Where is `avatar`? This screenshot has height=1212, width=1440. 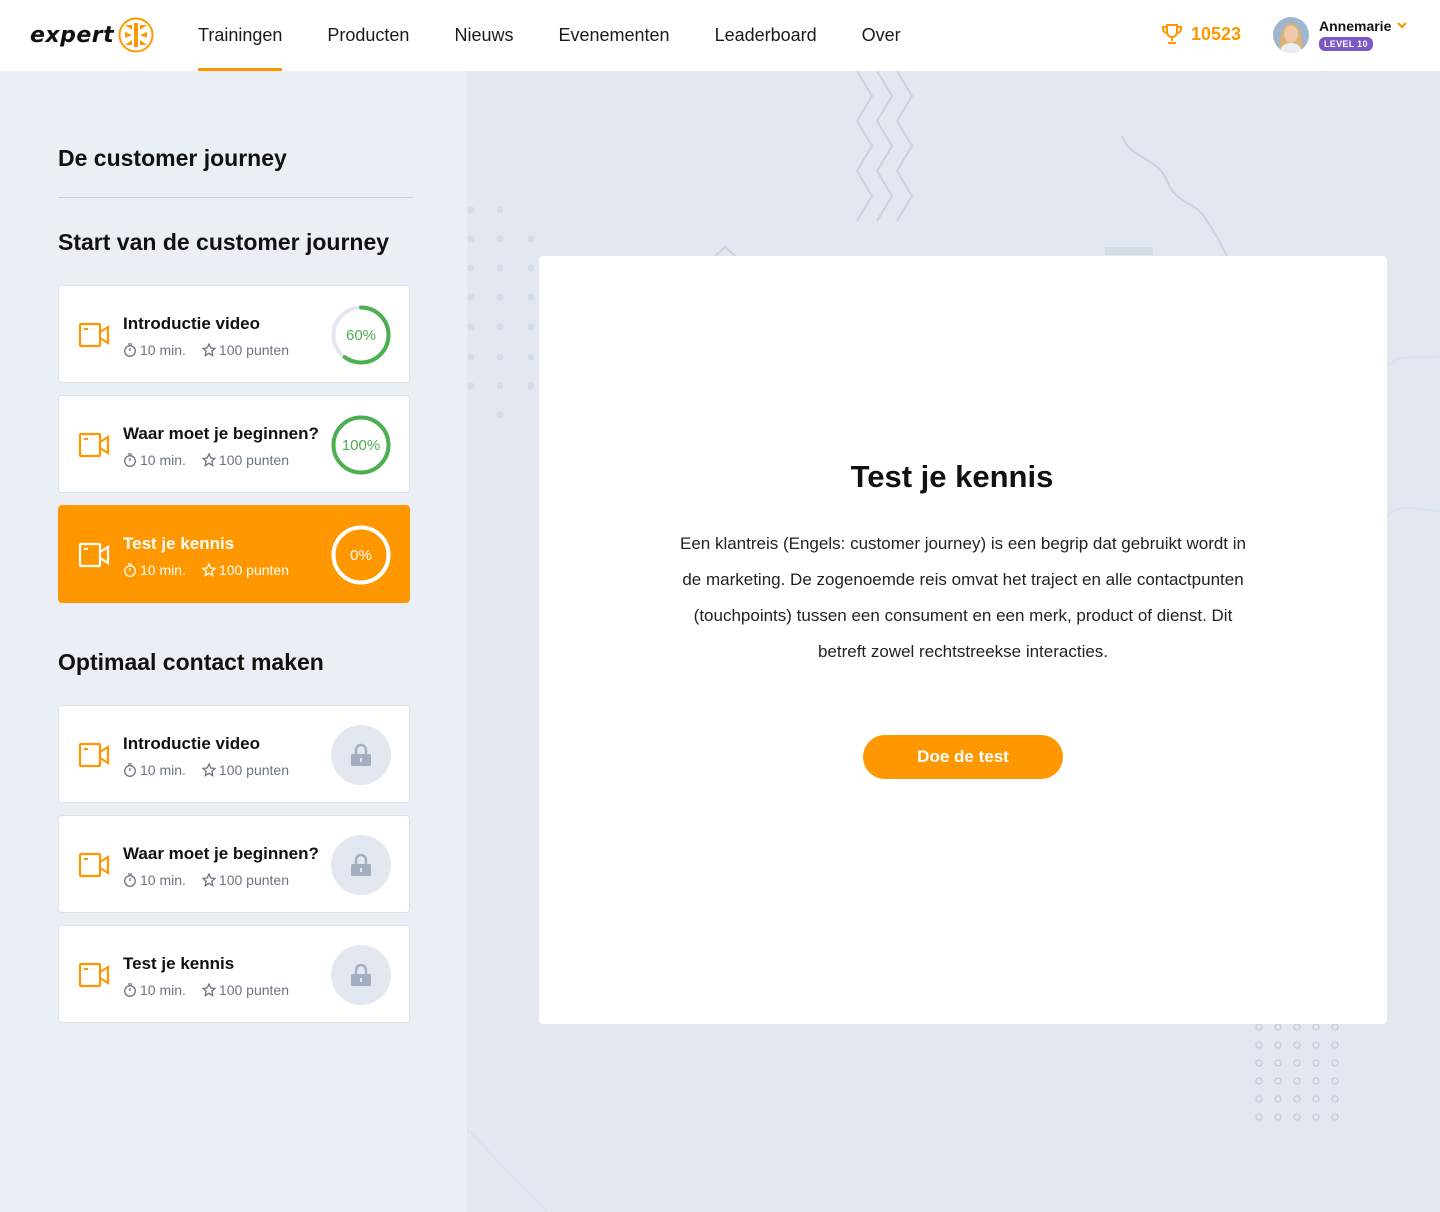 avatar is located at coordinates (1291, 35).